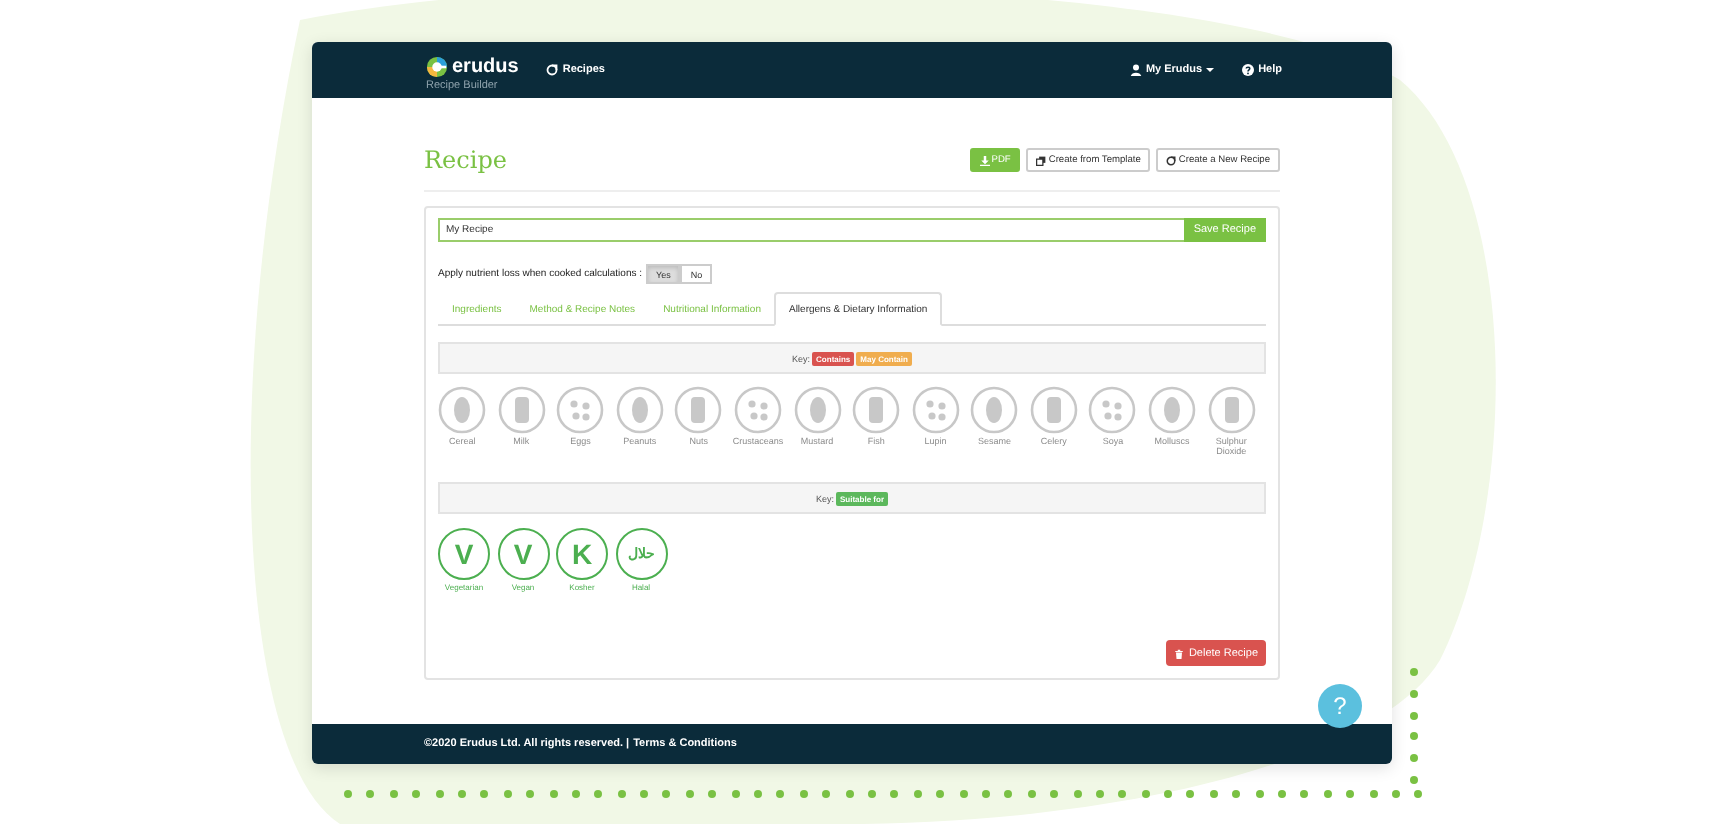  I want to click on brand-name: erudus, so click(485, 66).